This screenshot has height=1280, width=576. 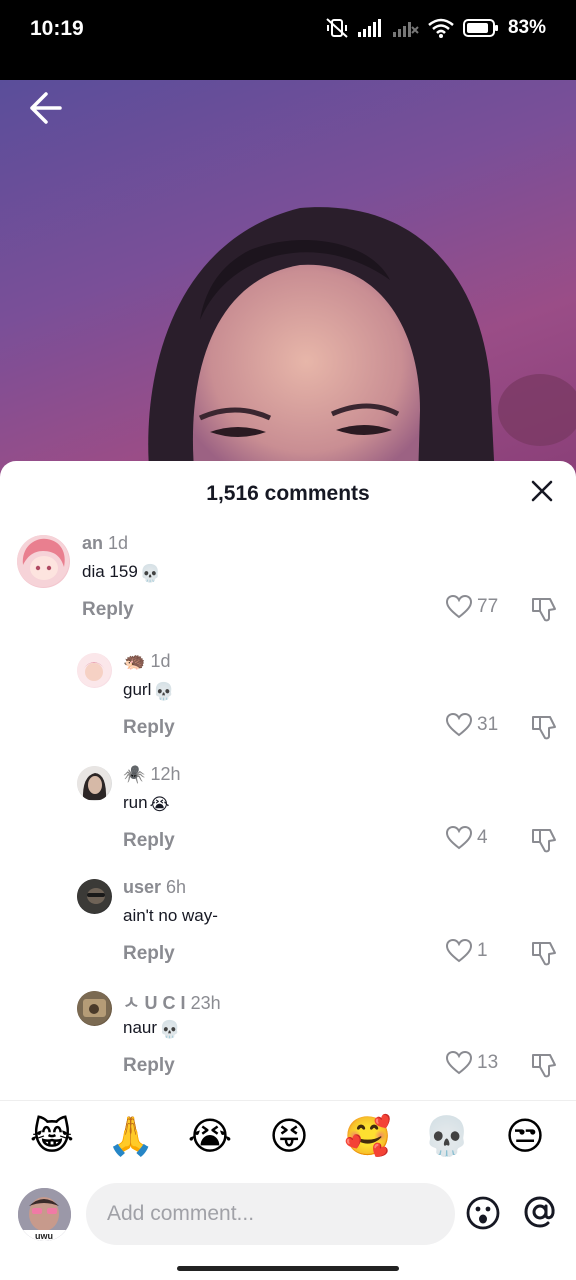 What do you see at coordinates (480, 28) in the screenshot?
I see `battery-icon` at bounding box center [480, 28].